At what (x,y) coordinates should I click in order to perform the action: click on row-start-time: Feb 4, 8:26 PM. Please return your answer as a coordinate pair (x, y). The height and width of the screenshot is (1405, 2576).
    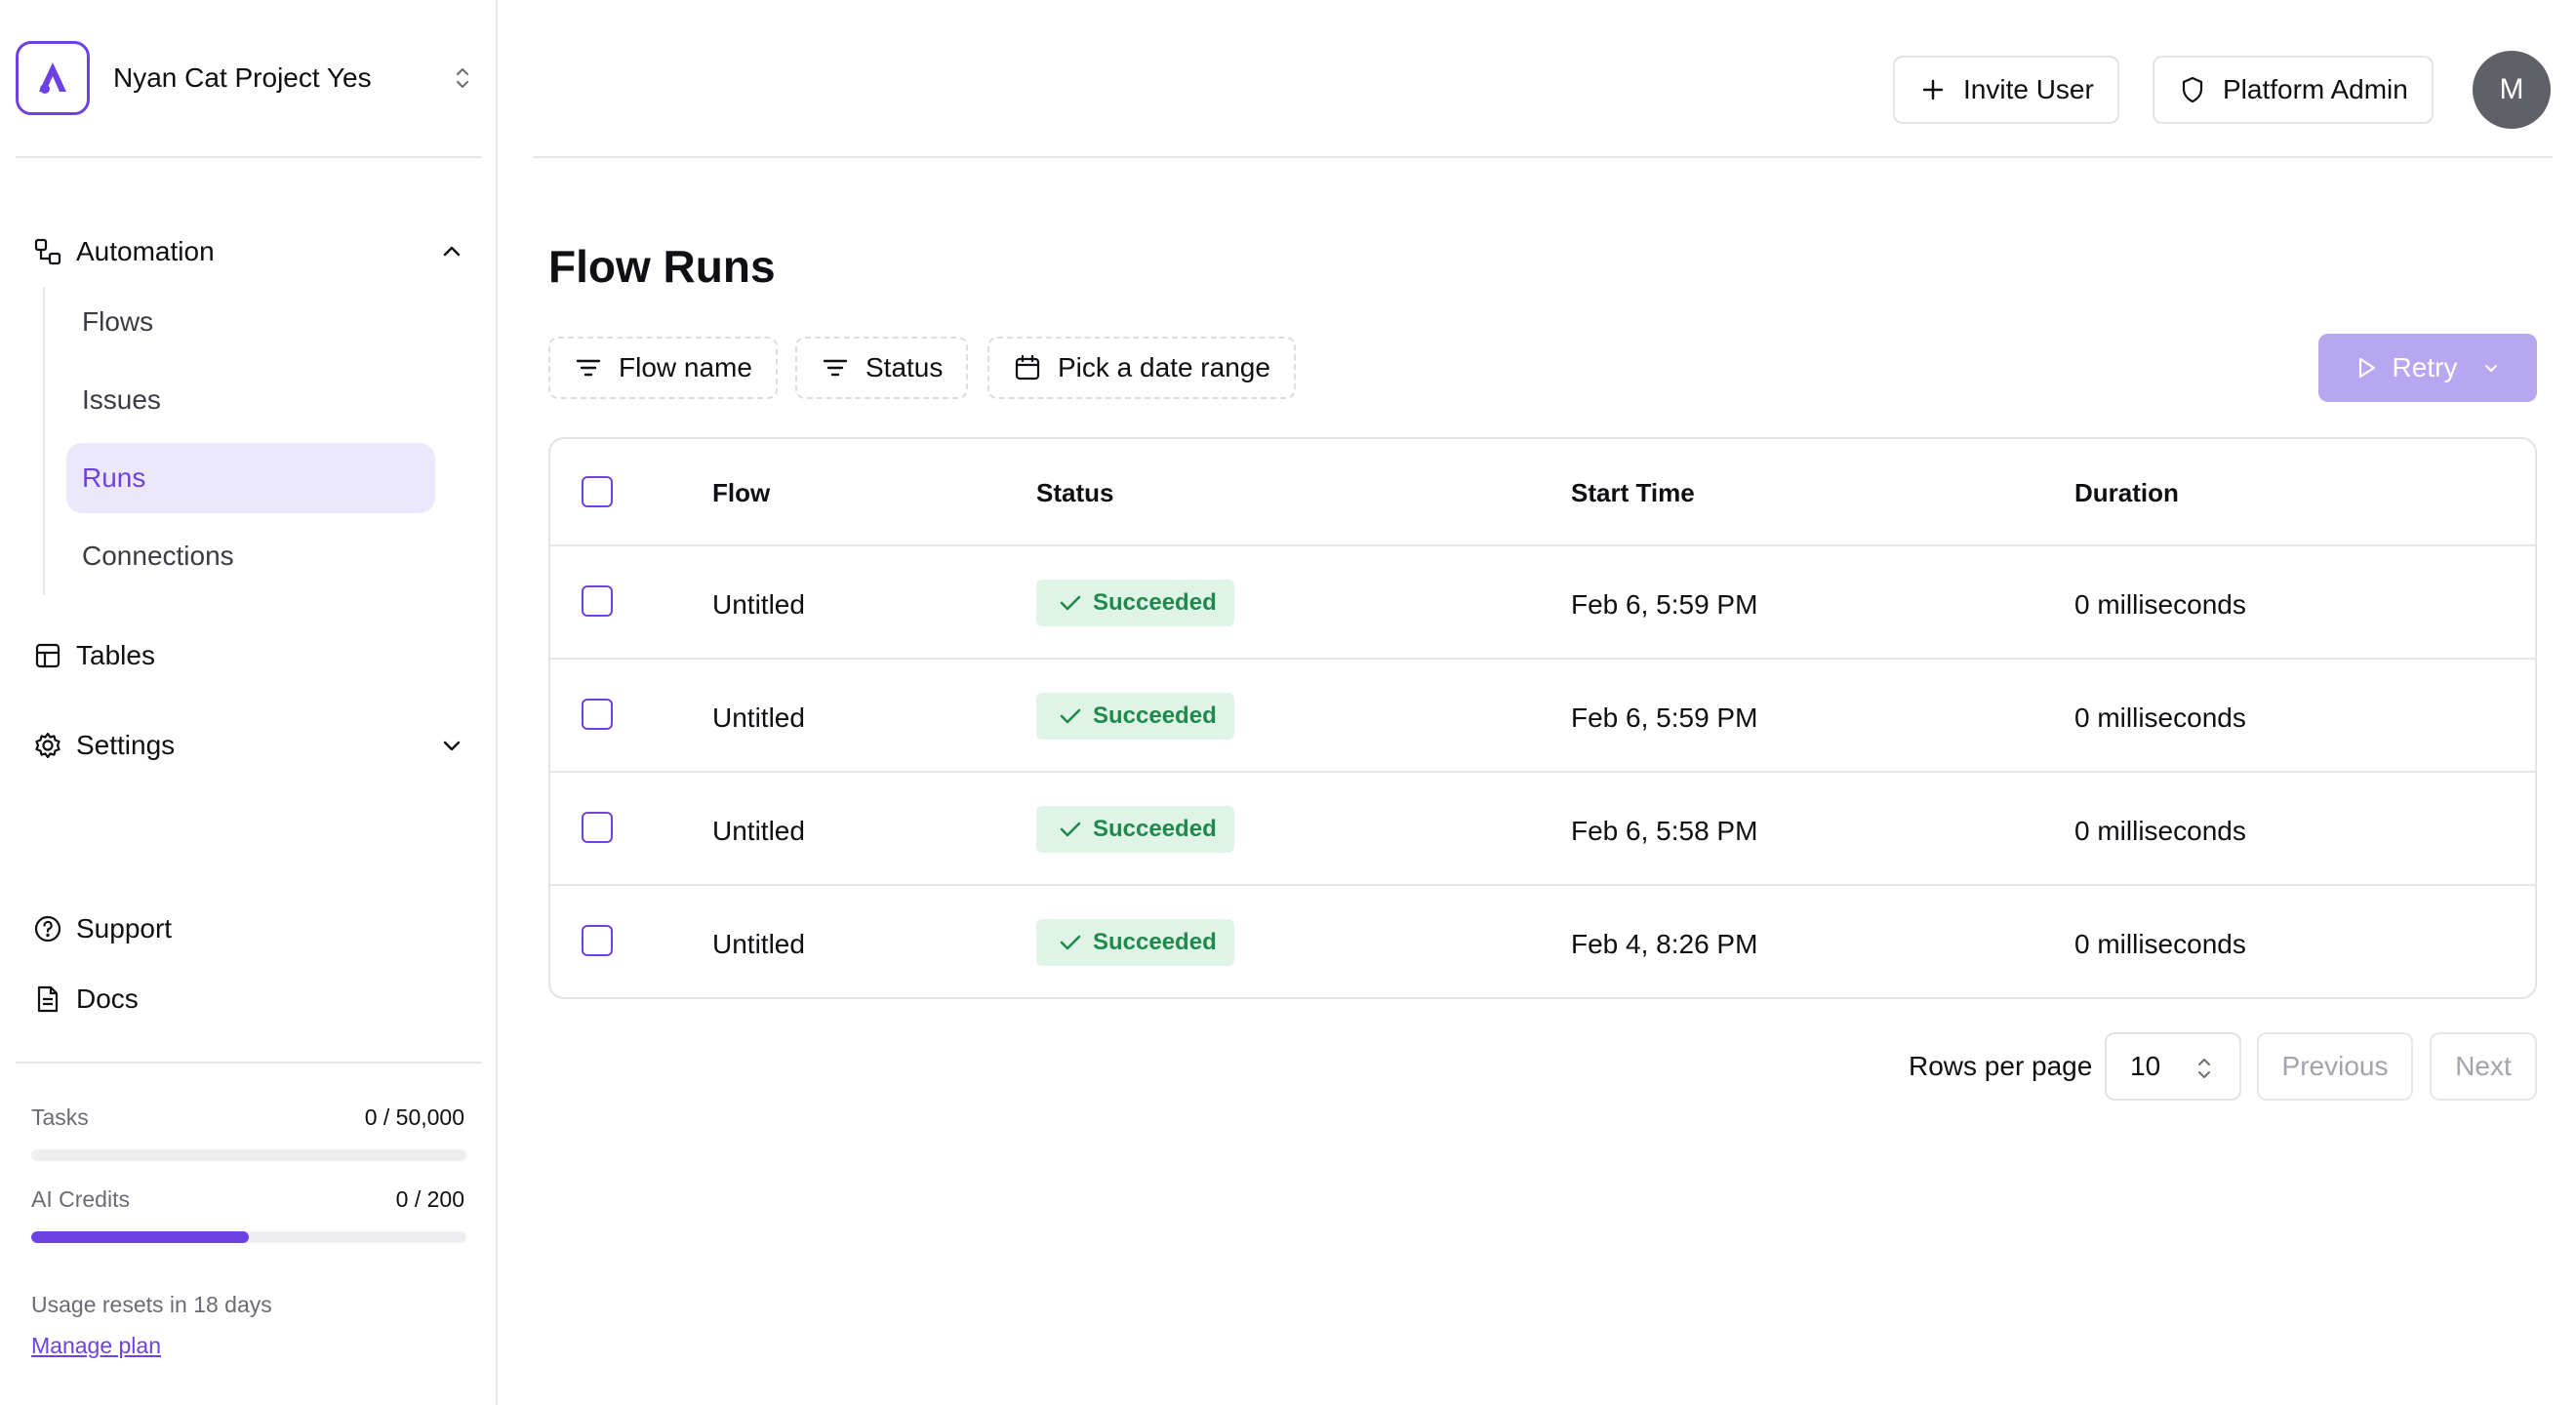
    Looking at the image, I should click on (1664, 944).